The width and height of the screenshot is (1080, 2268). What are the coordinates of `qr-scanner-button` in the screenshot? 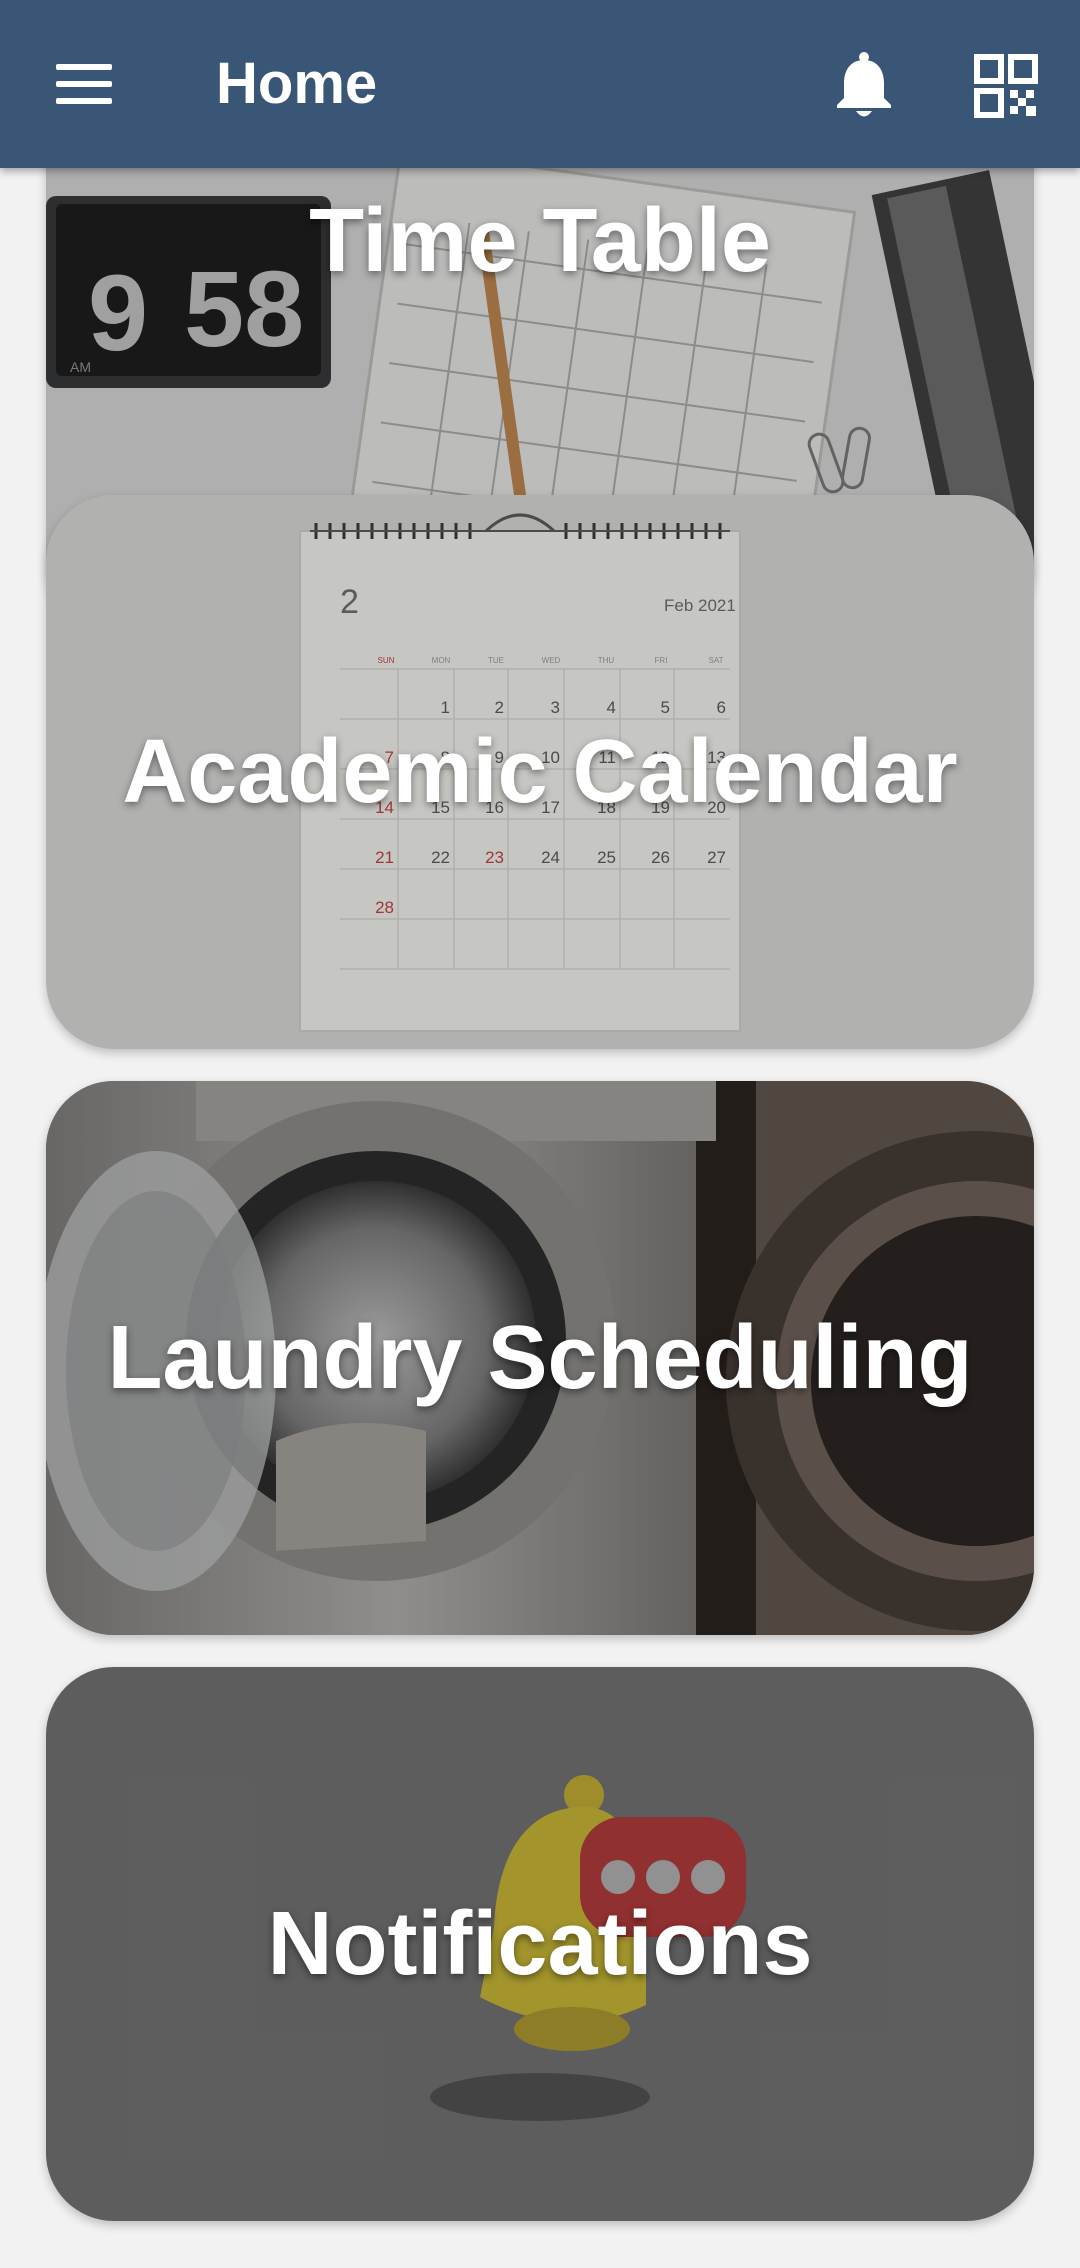 It's located at (1006, 86).